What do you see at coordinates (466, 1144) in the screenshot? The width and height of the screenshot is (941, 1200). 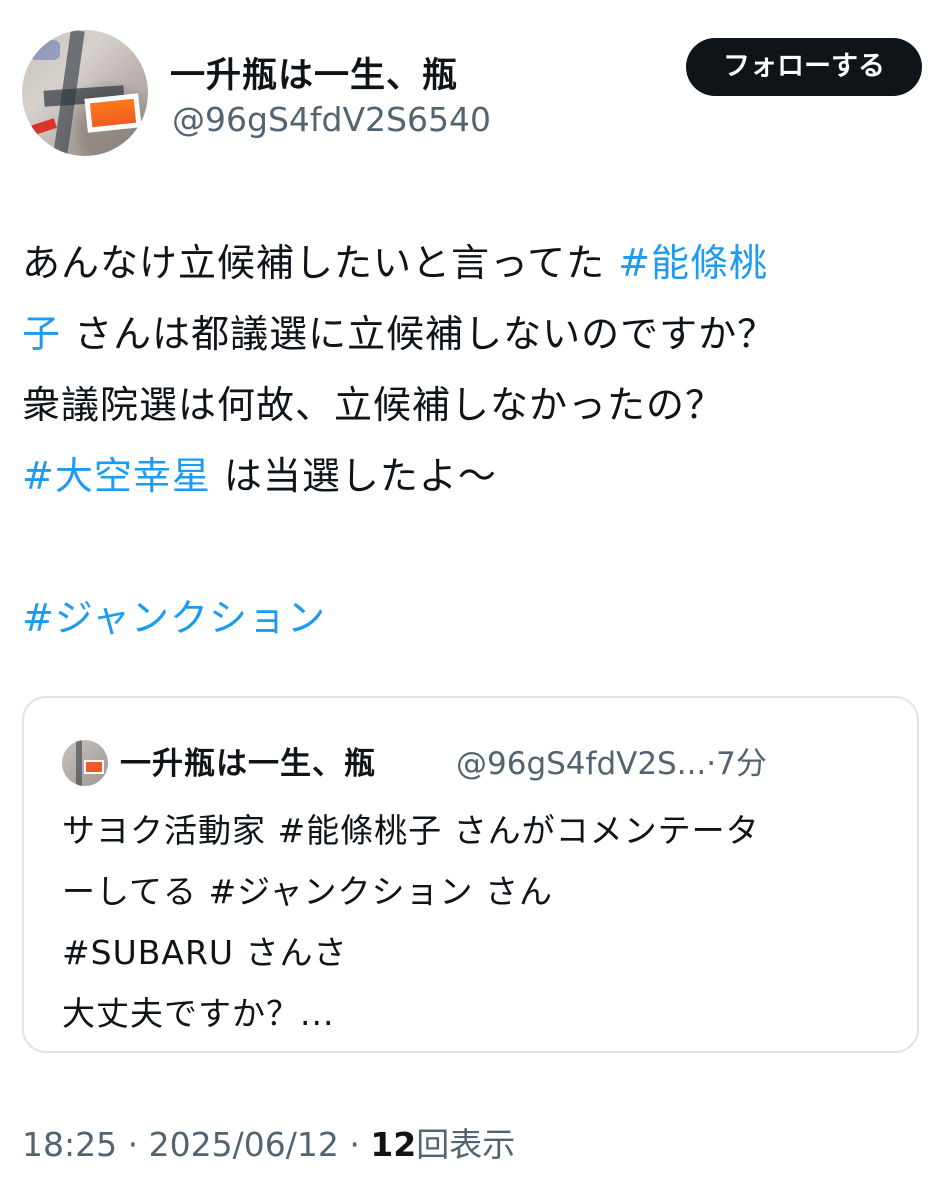 I see `views-label: 回表示` at bounding box center [466, 1144].